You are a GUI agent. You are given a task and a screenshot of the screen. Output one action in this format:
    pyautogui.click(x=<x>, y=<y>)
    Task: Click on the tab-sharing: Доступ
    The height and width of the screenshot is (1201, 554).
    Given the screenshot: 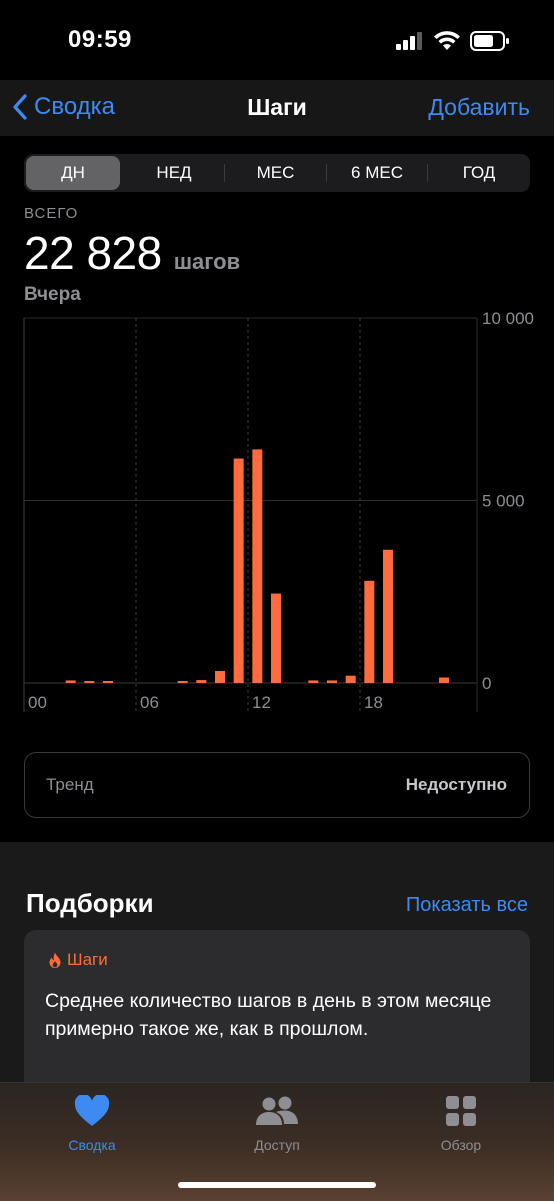 What is the action you would take?
    pyautogui.click(x=277, y=1122)
    